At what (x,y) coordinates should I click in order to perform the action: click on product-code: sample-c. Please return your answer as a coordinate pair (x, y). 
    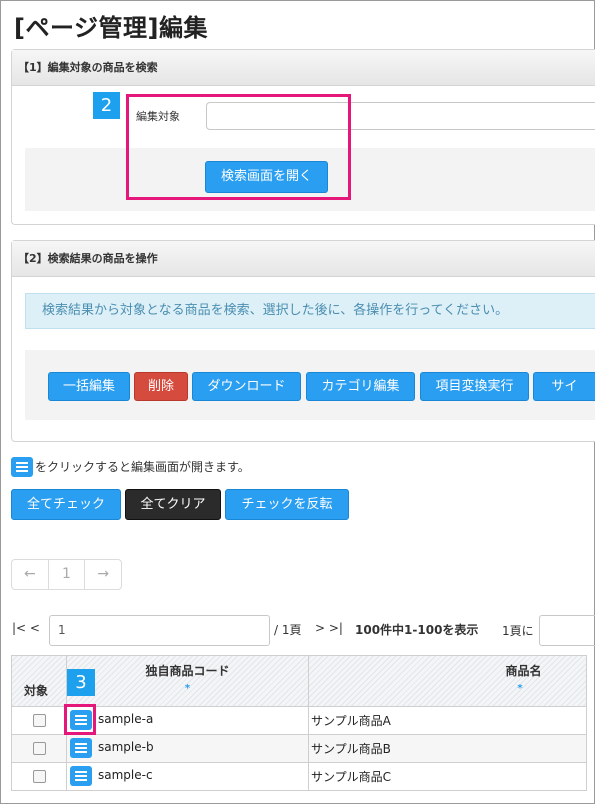
    Looking at the image, I should click on (125, 775).